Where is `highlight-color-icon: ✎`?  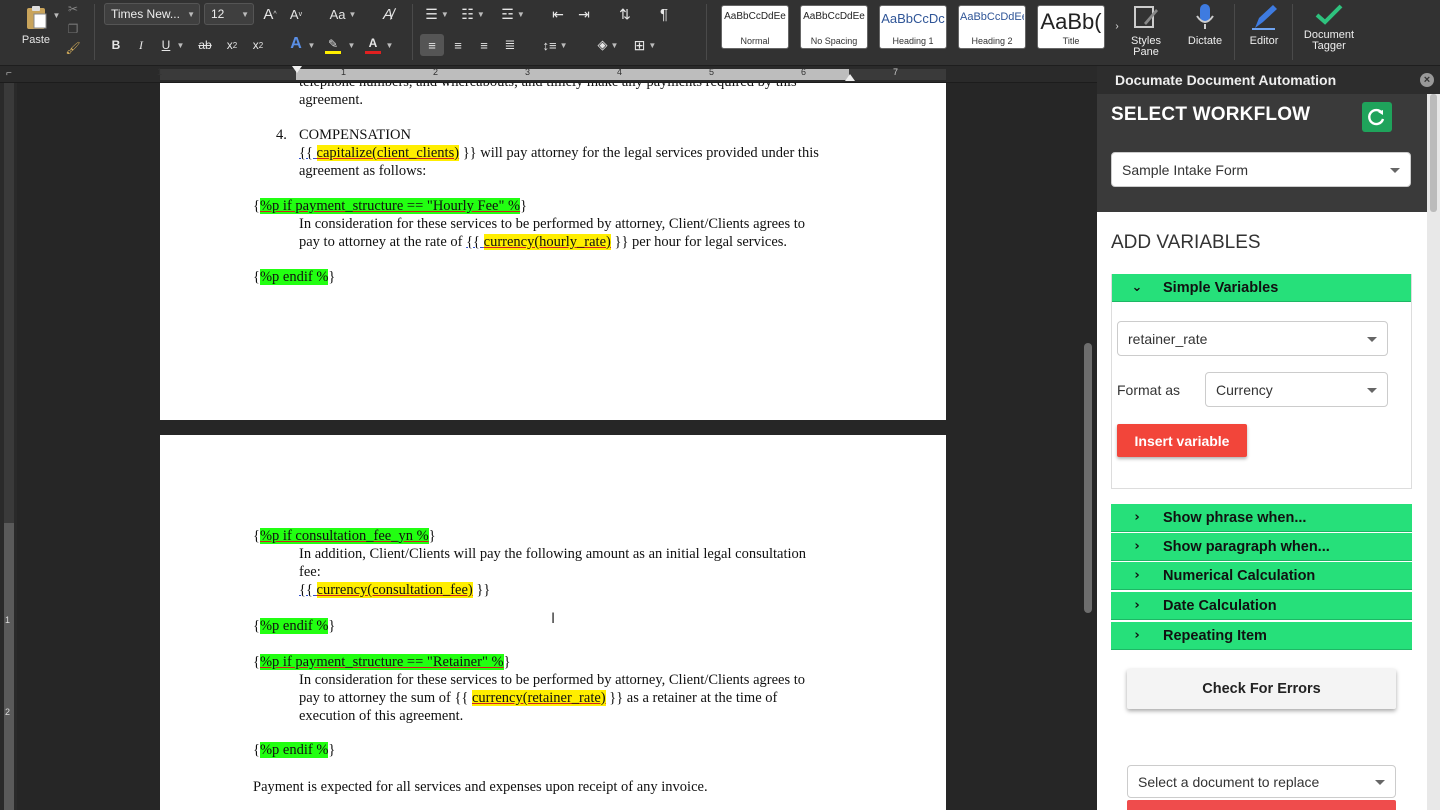
highlight-color-icon: ✎ is located at coordinates (333, 45).